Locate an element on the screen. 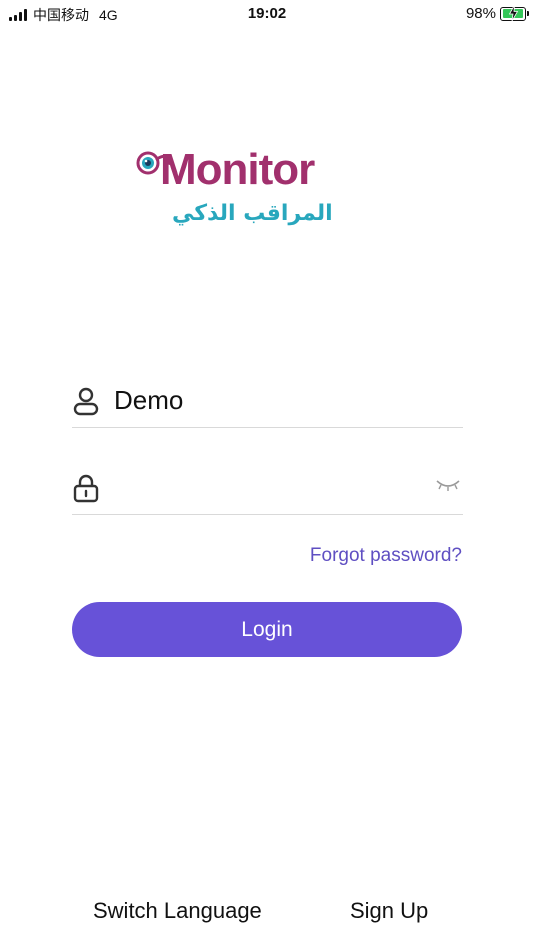 The image size is (534, 950). login-button: Login is located at coordinates (267, 629).